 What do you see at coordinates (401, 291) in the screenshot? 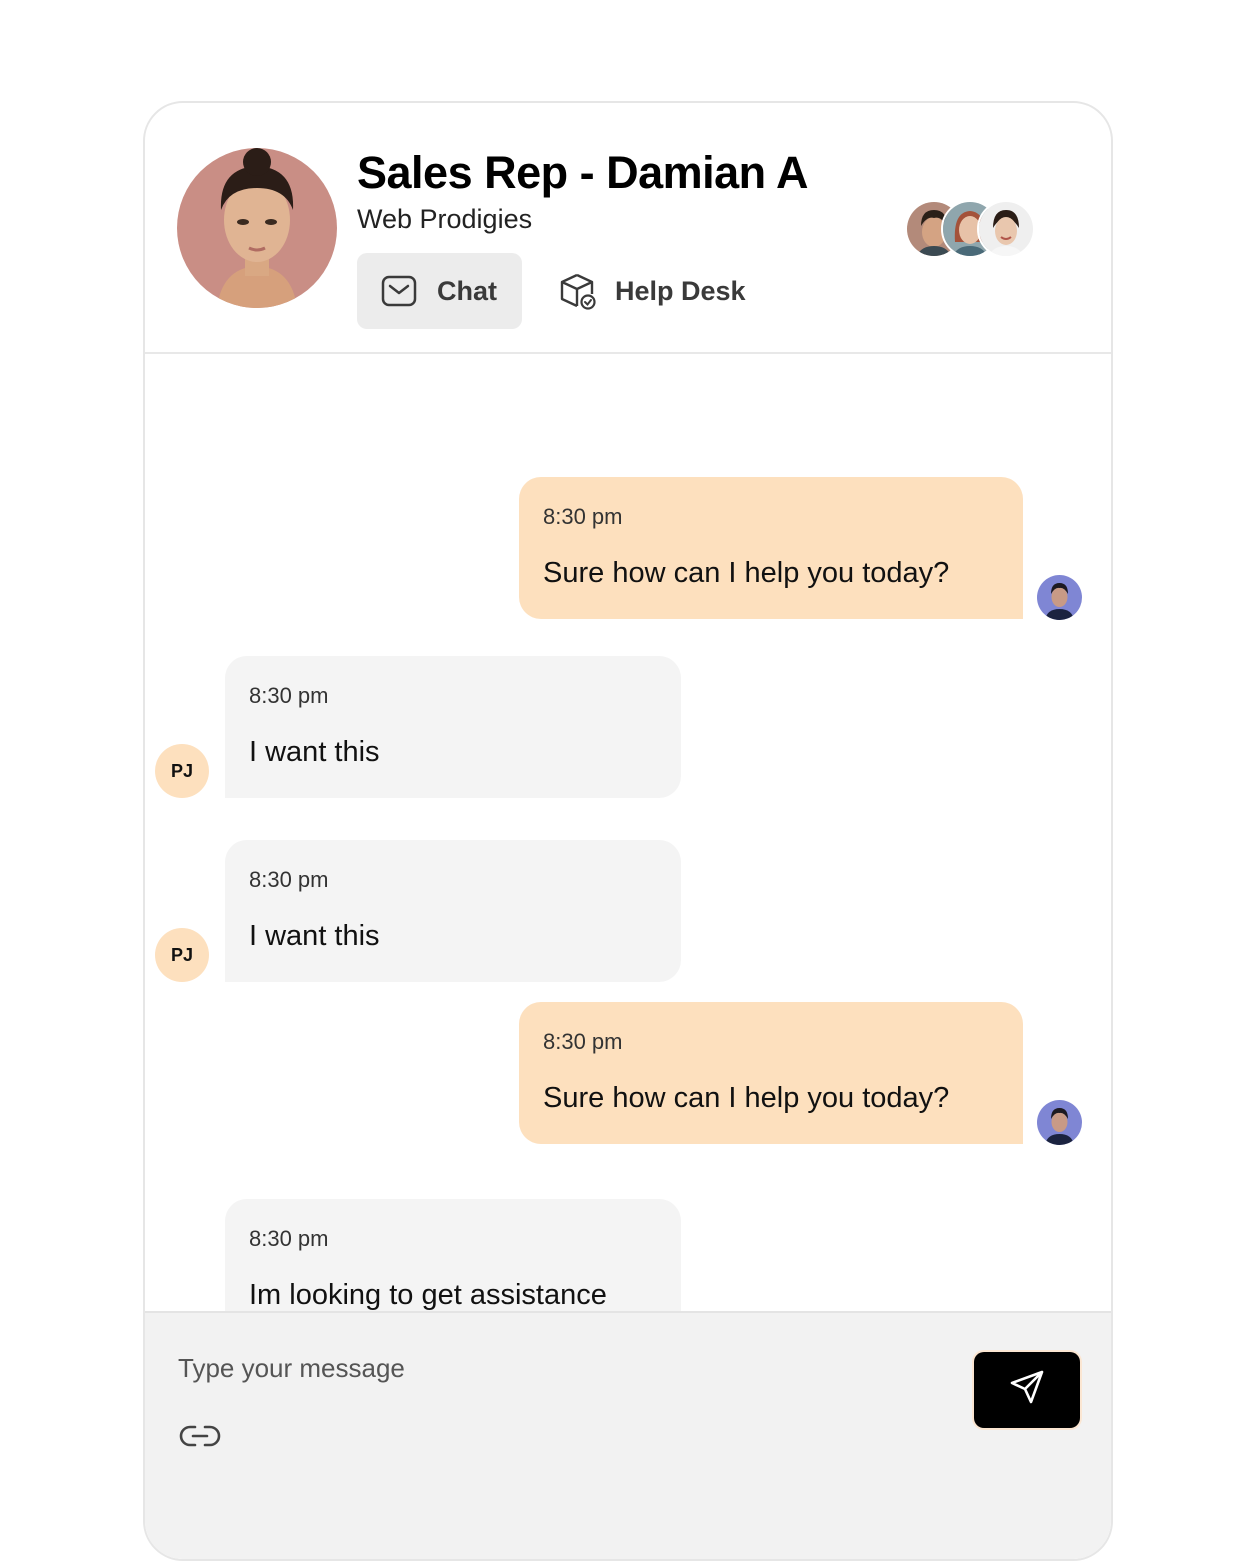
I see `message-icon` at bounding box center [401, 291].